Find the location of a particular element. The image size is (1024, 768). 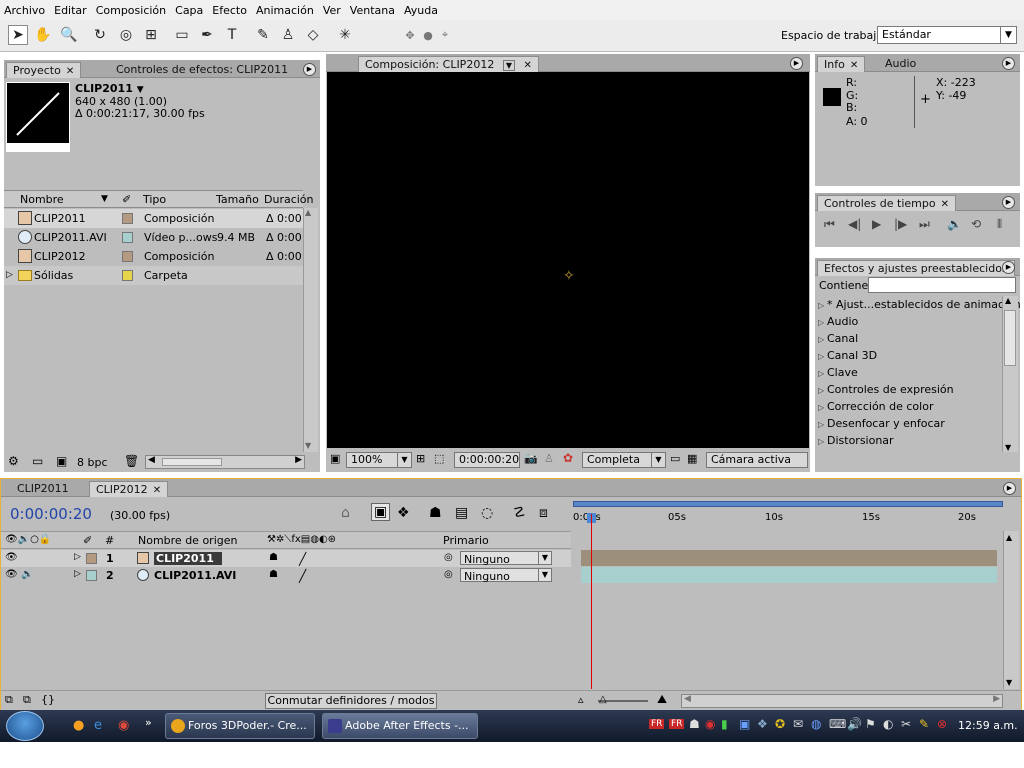

tray-app-icon: ✎ is located at coordinates (924, 724).